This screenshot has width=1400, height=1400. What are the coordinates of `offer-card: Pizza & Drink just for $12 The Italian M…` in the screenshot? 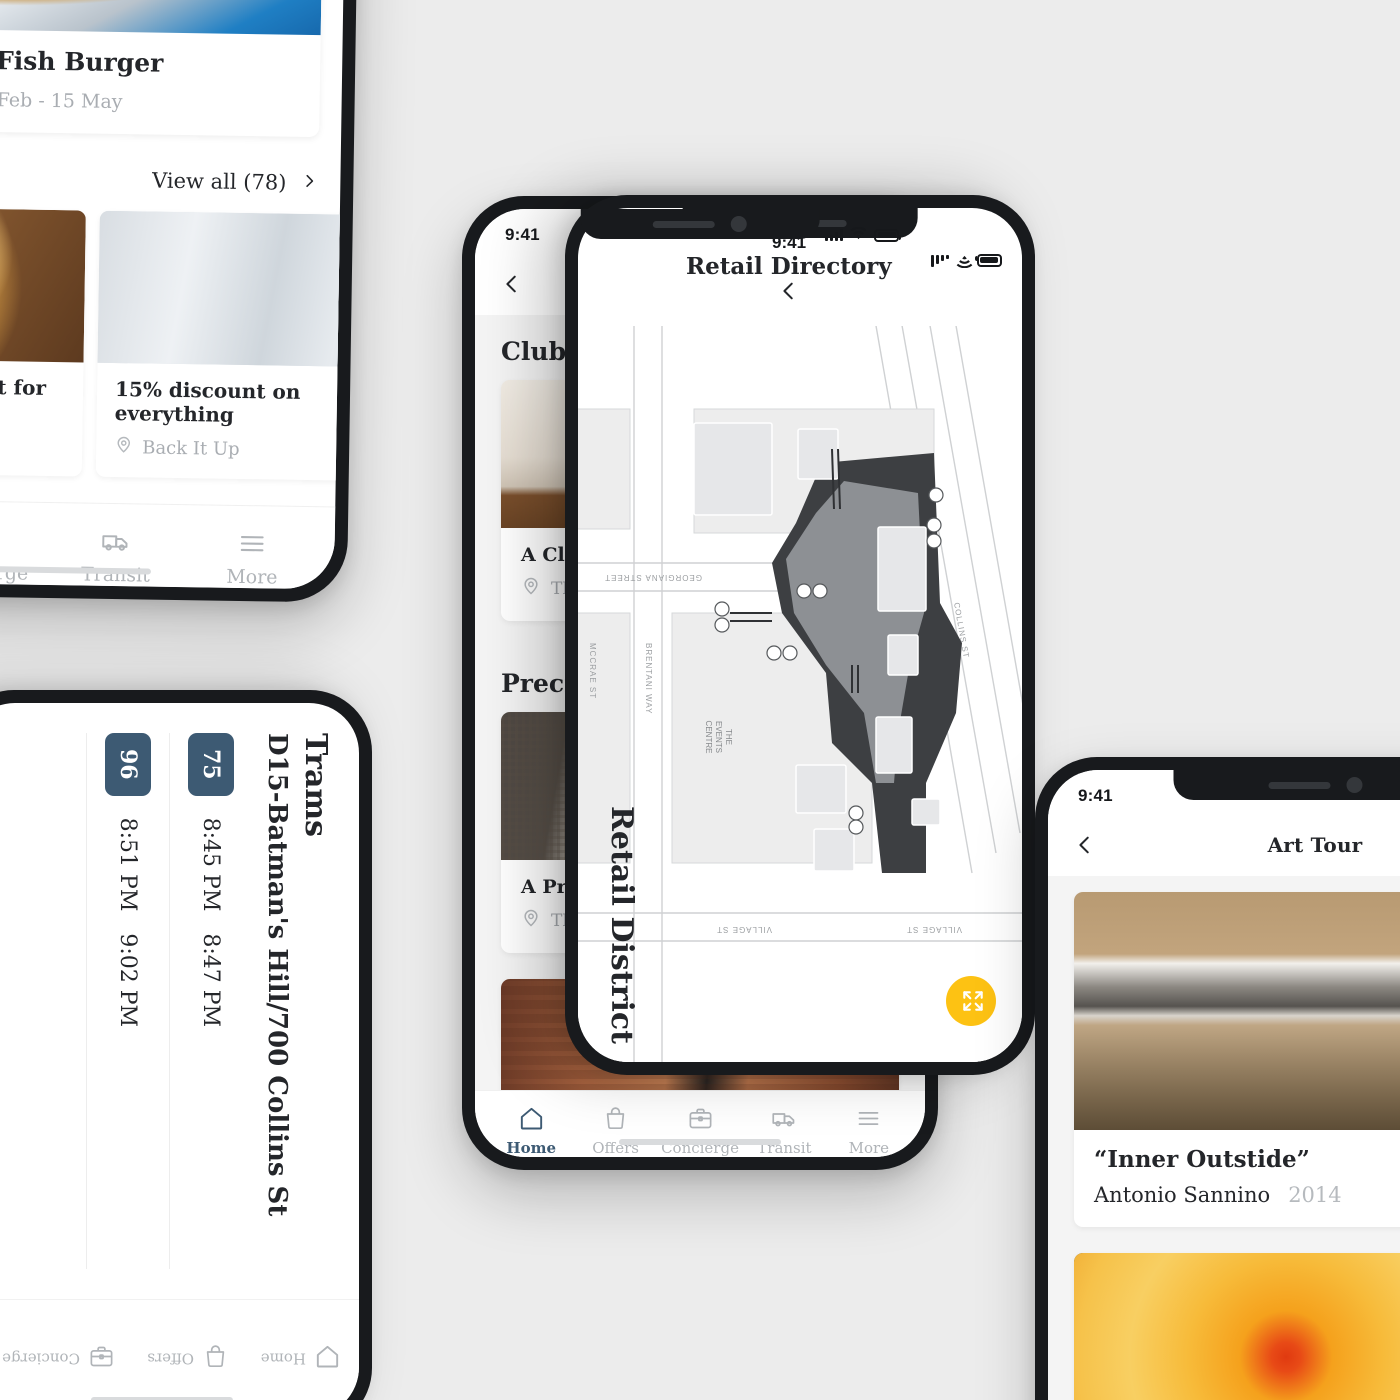 It's located at (43, 341).